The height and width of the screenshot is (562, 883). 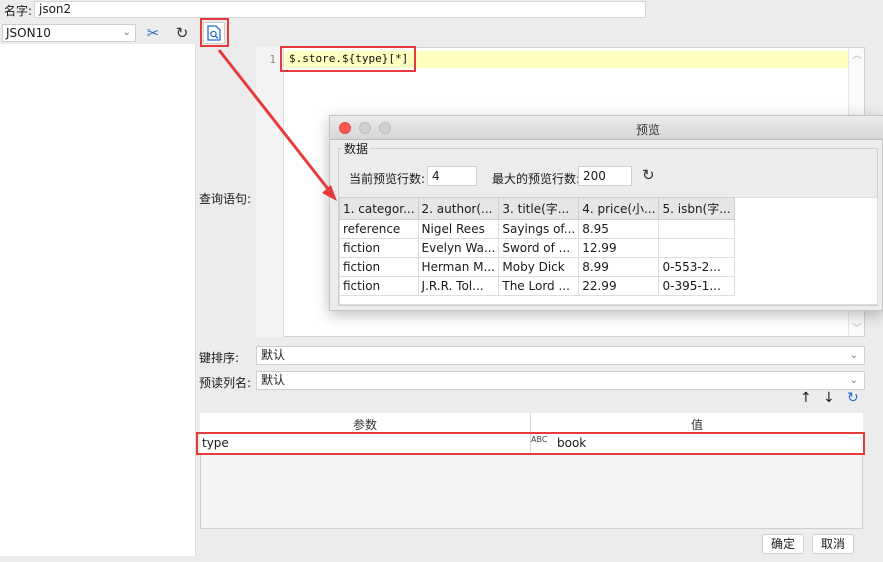 What do you see at coordinates (225, 383) in the screenshot?
I see `col-name-label: 预读列名:` at bounding box center [225, 383].